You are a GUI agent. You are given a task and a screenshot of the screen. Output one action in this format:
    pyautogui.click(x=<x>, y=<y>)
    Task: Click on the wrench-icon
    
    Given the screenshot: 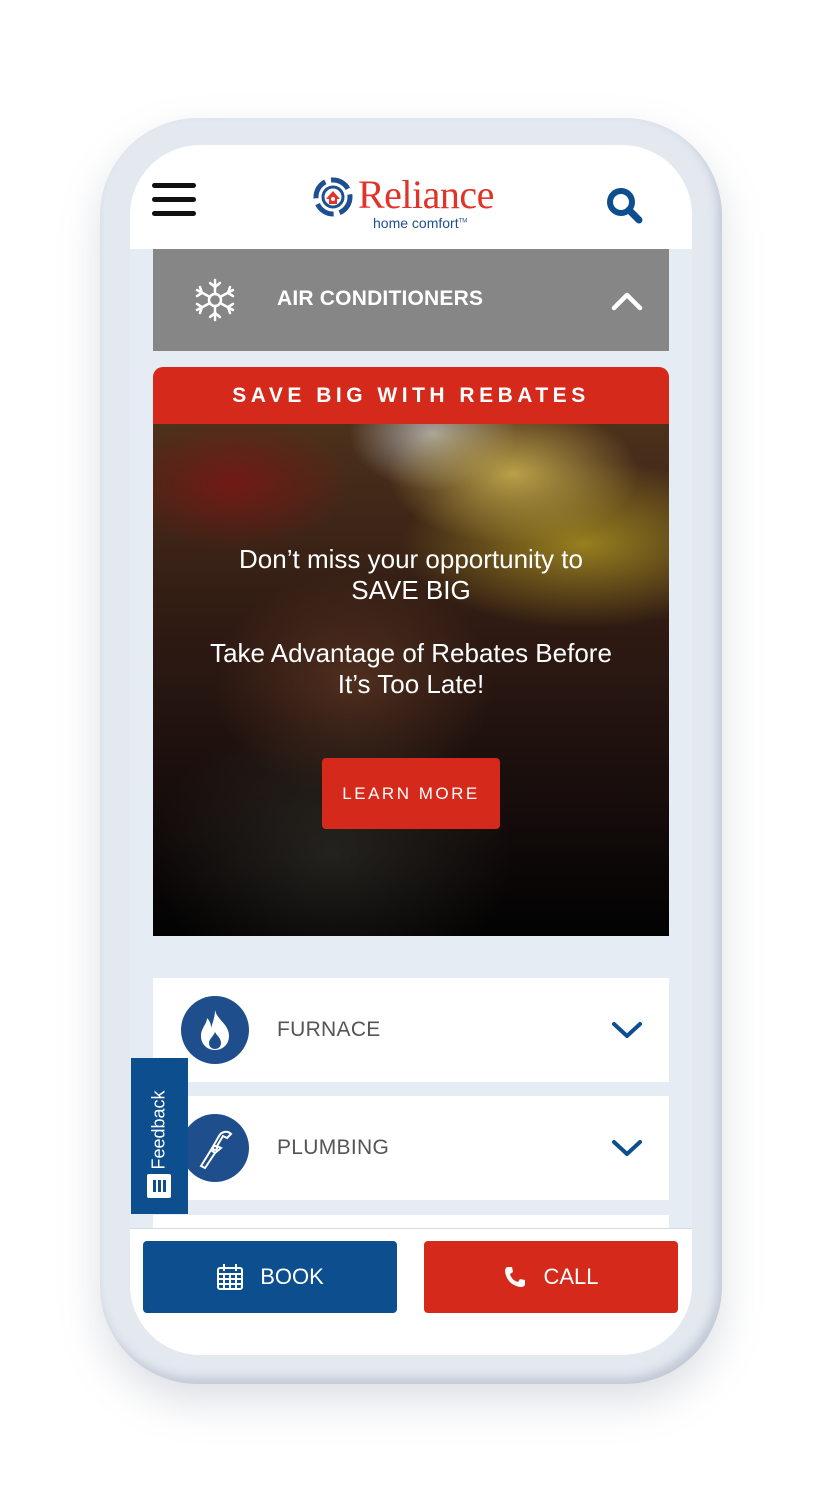 What is the action you would take?
    pyautogui.click(x=216, y=1150)
    